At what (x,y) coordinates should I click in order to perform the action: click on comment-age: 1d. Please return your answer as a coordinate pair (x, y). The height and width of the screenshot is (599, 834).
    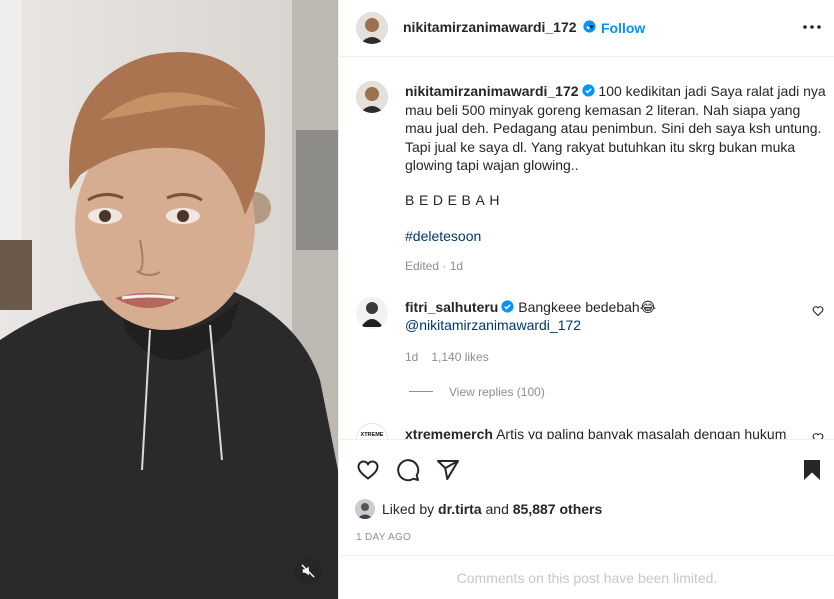
    Looking at the image, I should click on (412, 357).